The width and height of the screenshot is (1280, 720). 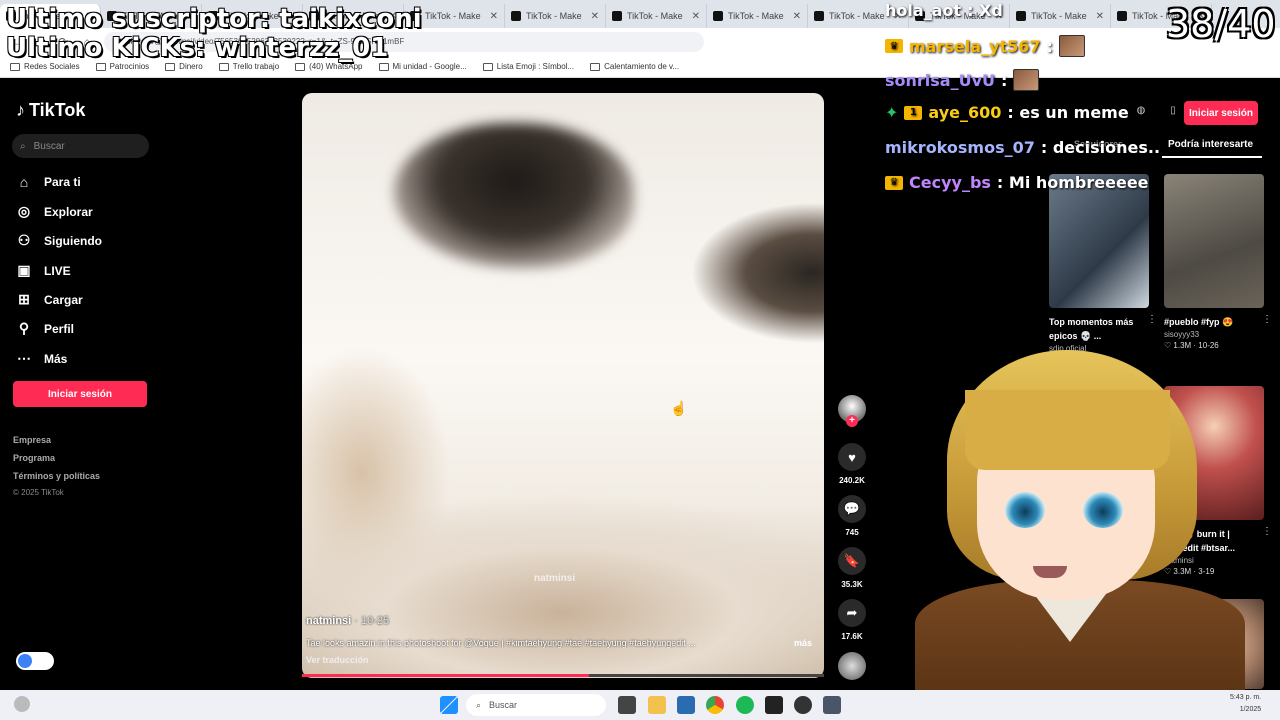 What do you see at coordinates (944, 10) in the screenshot?
I see `chat-message: hola_aot: Xd` at bounding box center [944, 10].